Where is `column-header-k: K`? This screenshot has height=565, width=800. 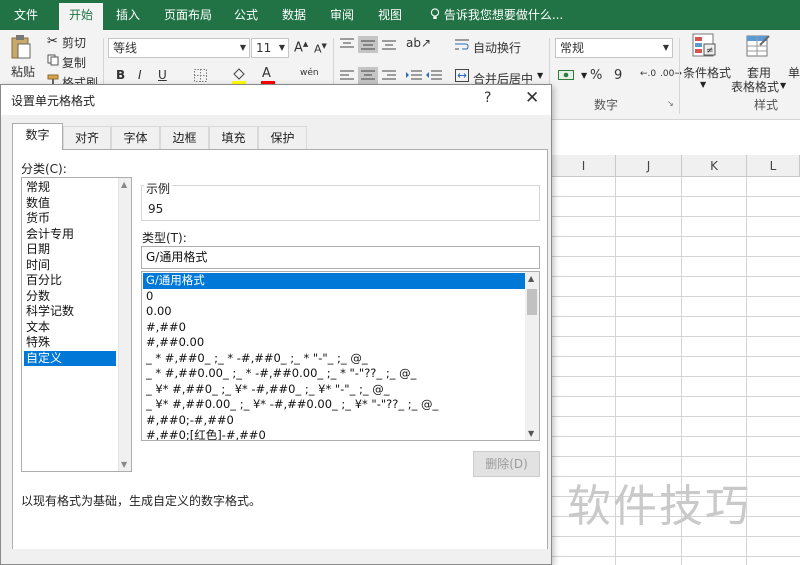
column-header-k: K is located at coordinates (714, 166).